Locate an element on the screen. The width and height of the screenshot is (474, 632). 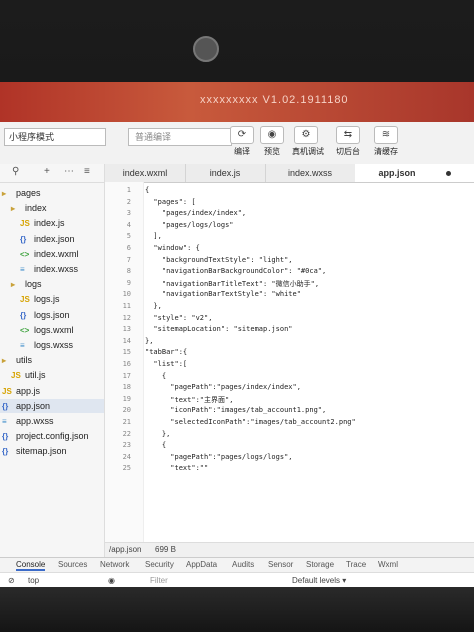
more-icon: ⋯ is located at coordinates (69, 171).